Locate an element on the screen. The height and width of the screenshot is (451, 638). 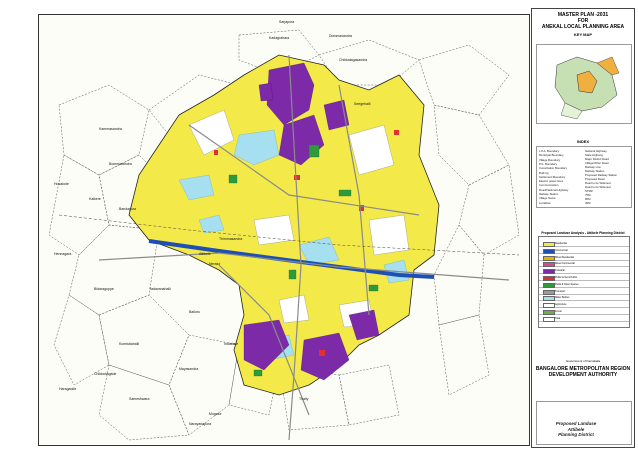
index-title: INDEX is located at coordinates (583, 141).